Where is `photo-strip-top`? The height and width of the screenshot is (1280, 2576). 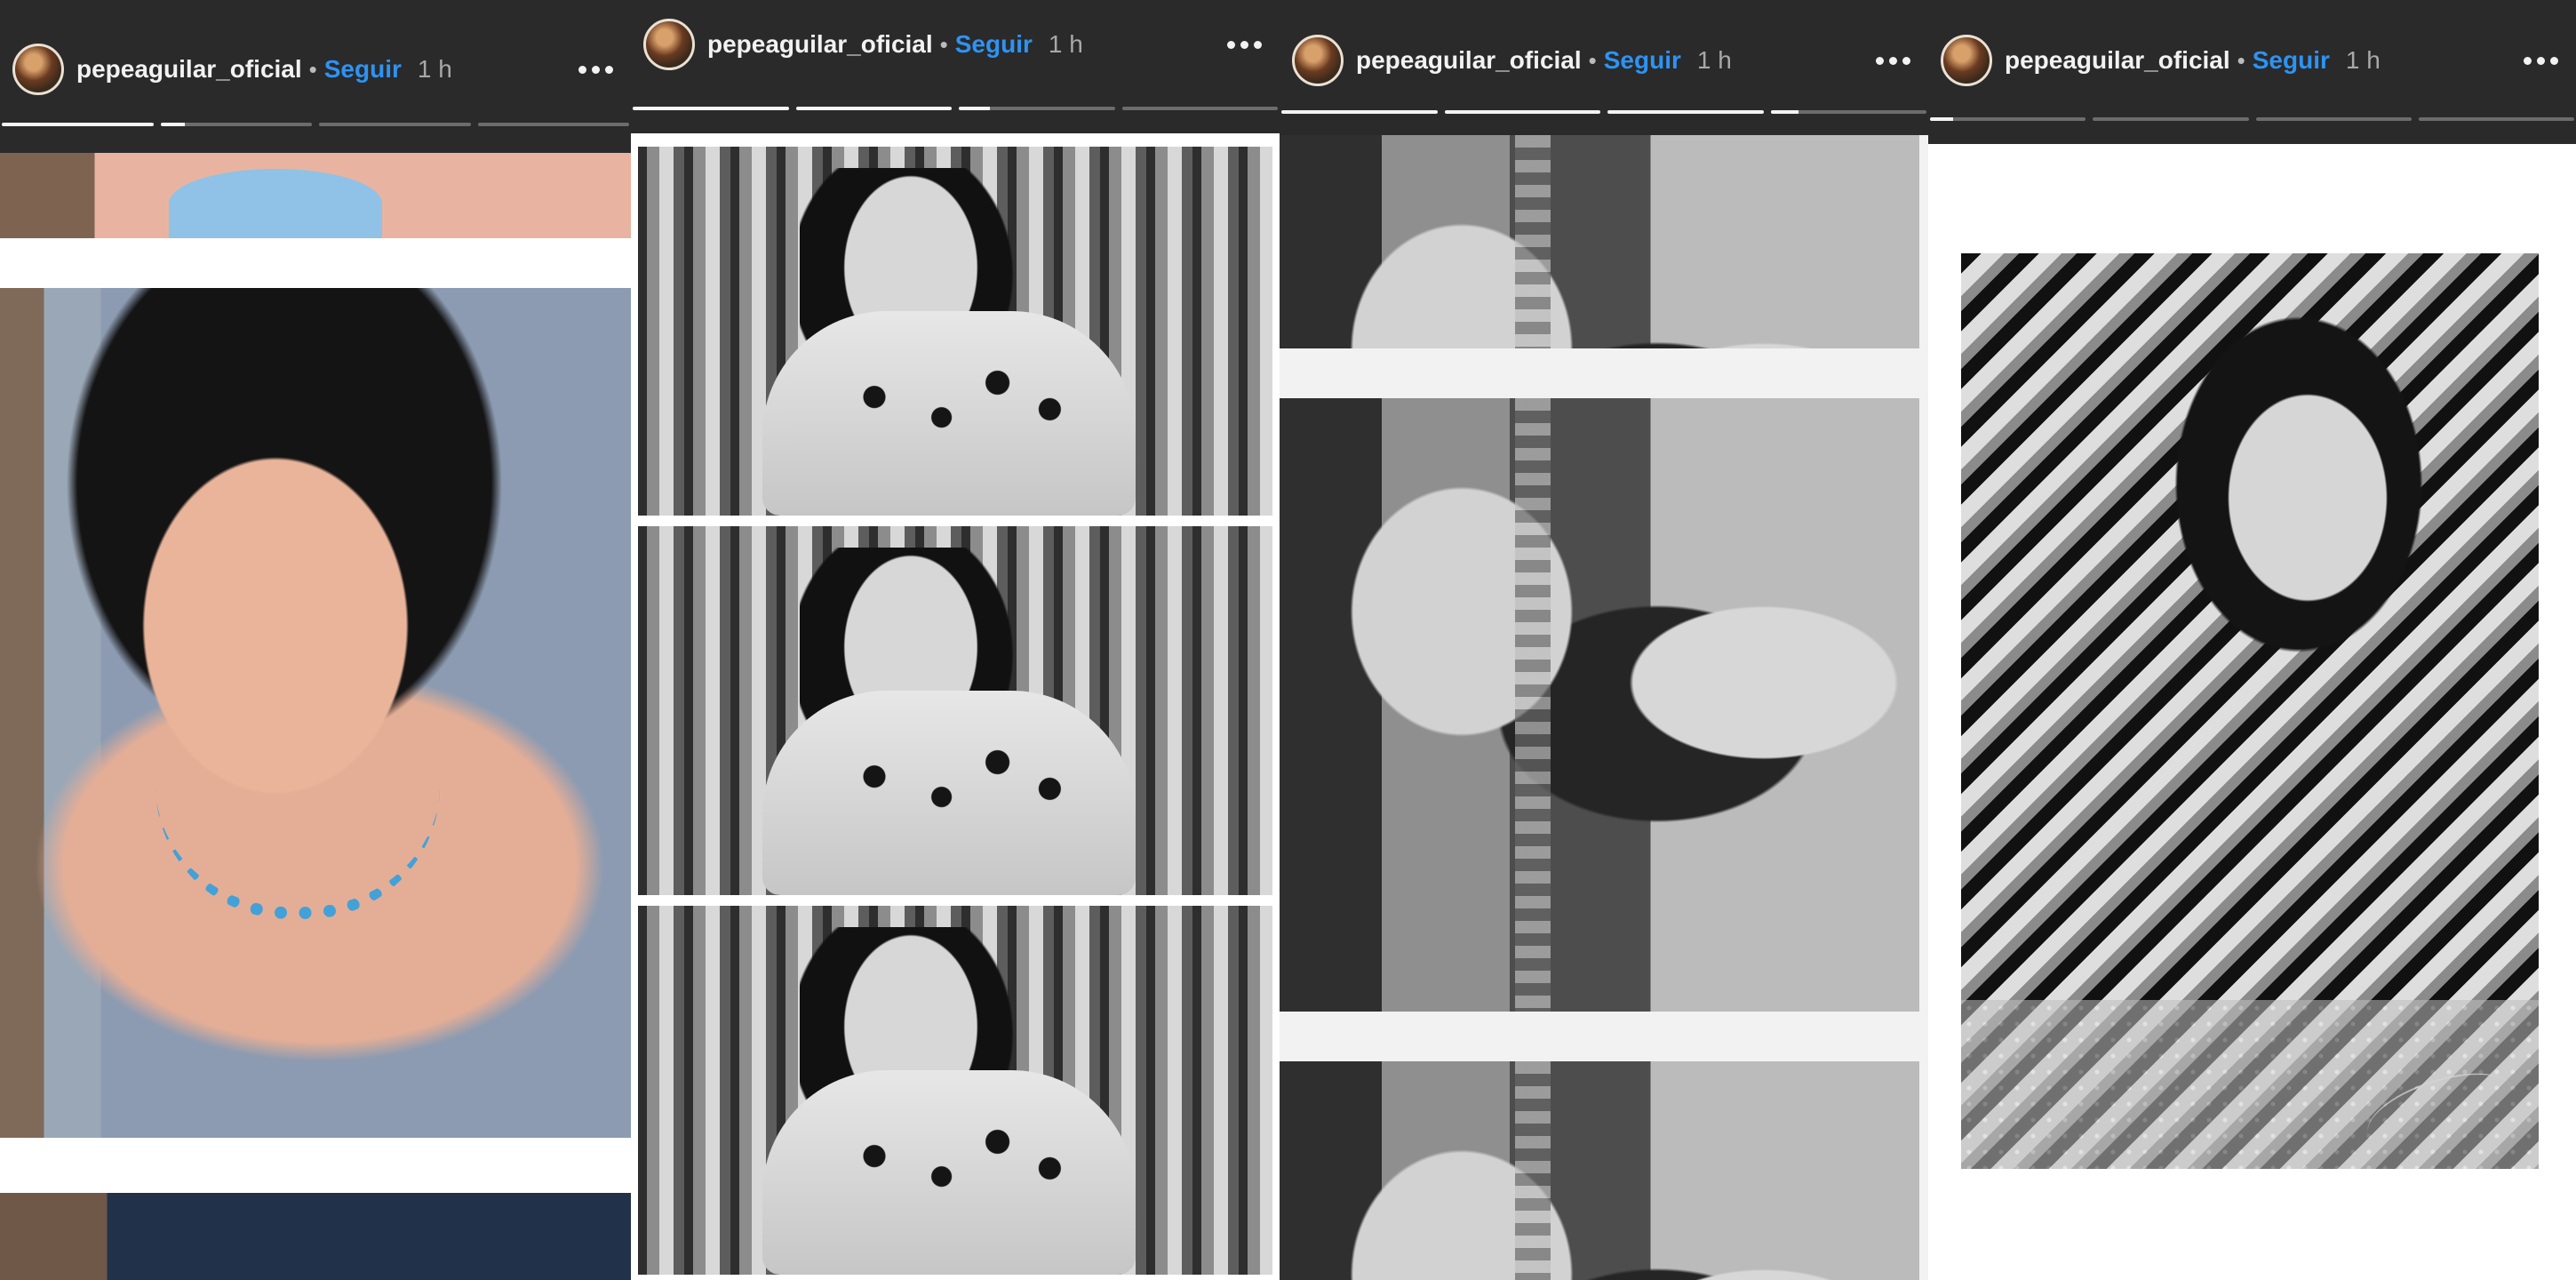
photo-strip-top is located at coordinates (315, 195).